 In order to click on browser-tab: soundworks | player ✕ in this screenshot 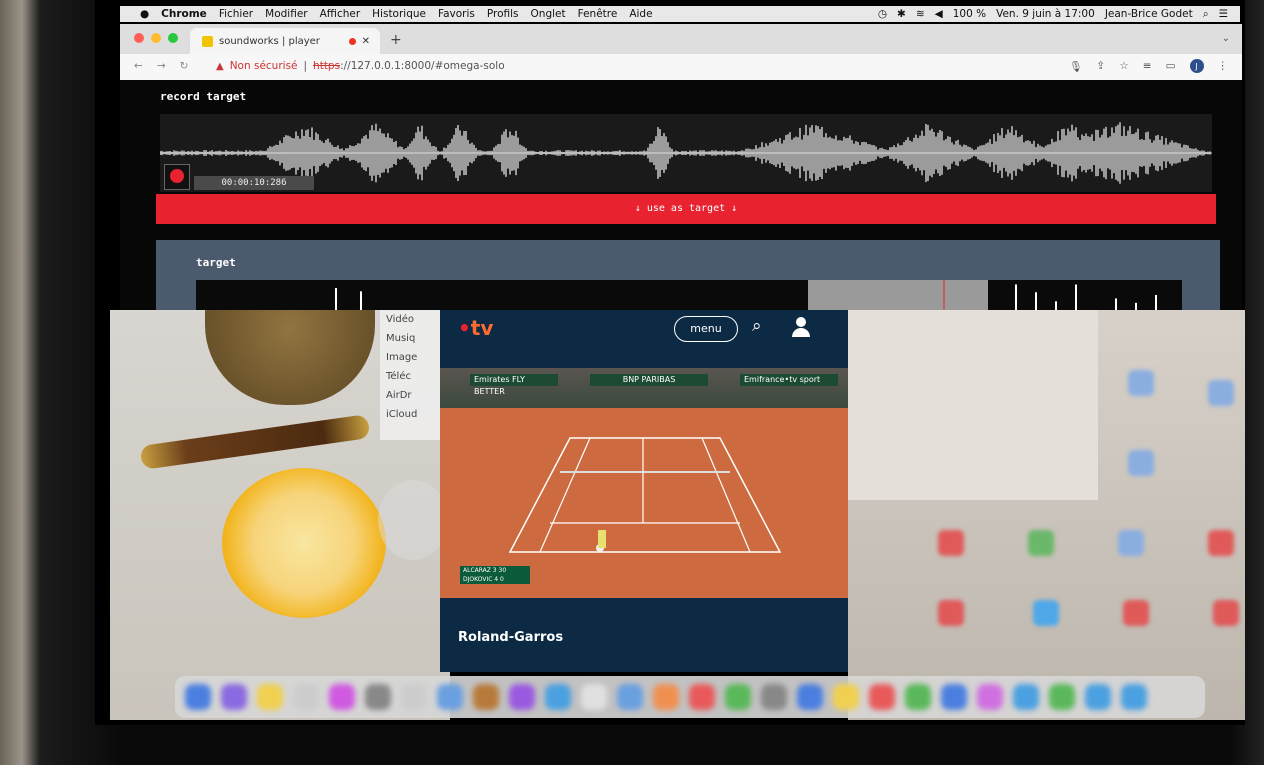, I will do `click(285, 41)`.